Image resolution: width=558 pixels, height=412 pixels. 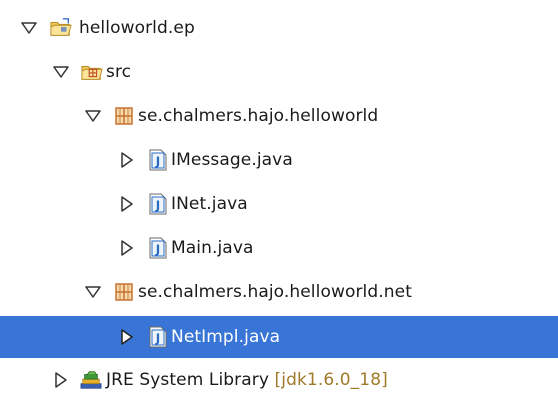 I want to click on tree-item-label: JRE System Library [jdk1.6.0_18], so click(x=247, y=380).